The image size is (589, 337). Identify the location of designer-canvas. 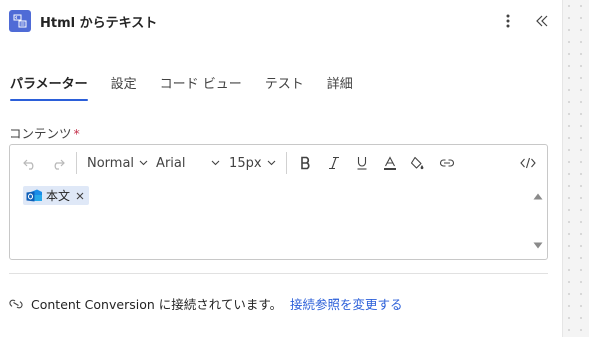
(575, 168).